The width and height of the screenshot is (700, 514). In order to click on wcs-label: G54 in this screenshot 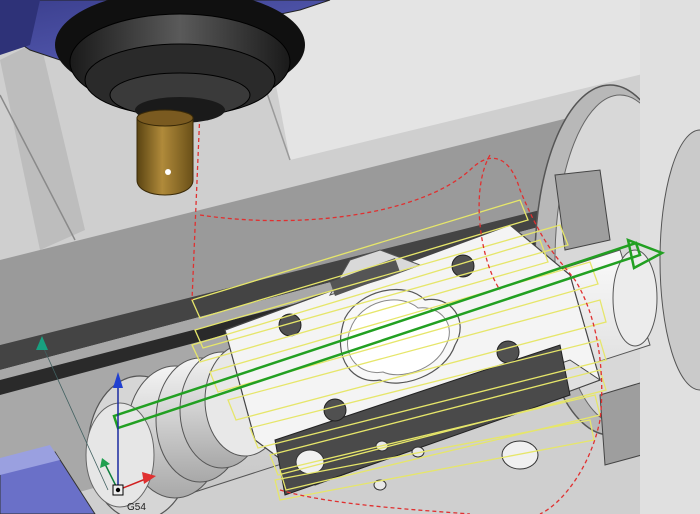, I will do `click(136, 507)`.